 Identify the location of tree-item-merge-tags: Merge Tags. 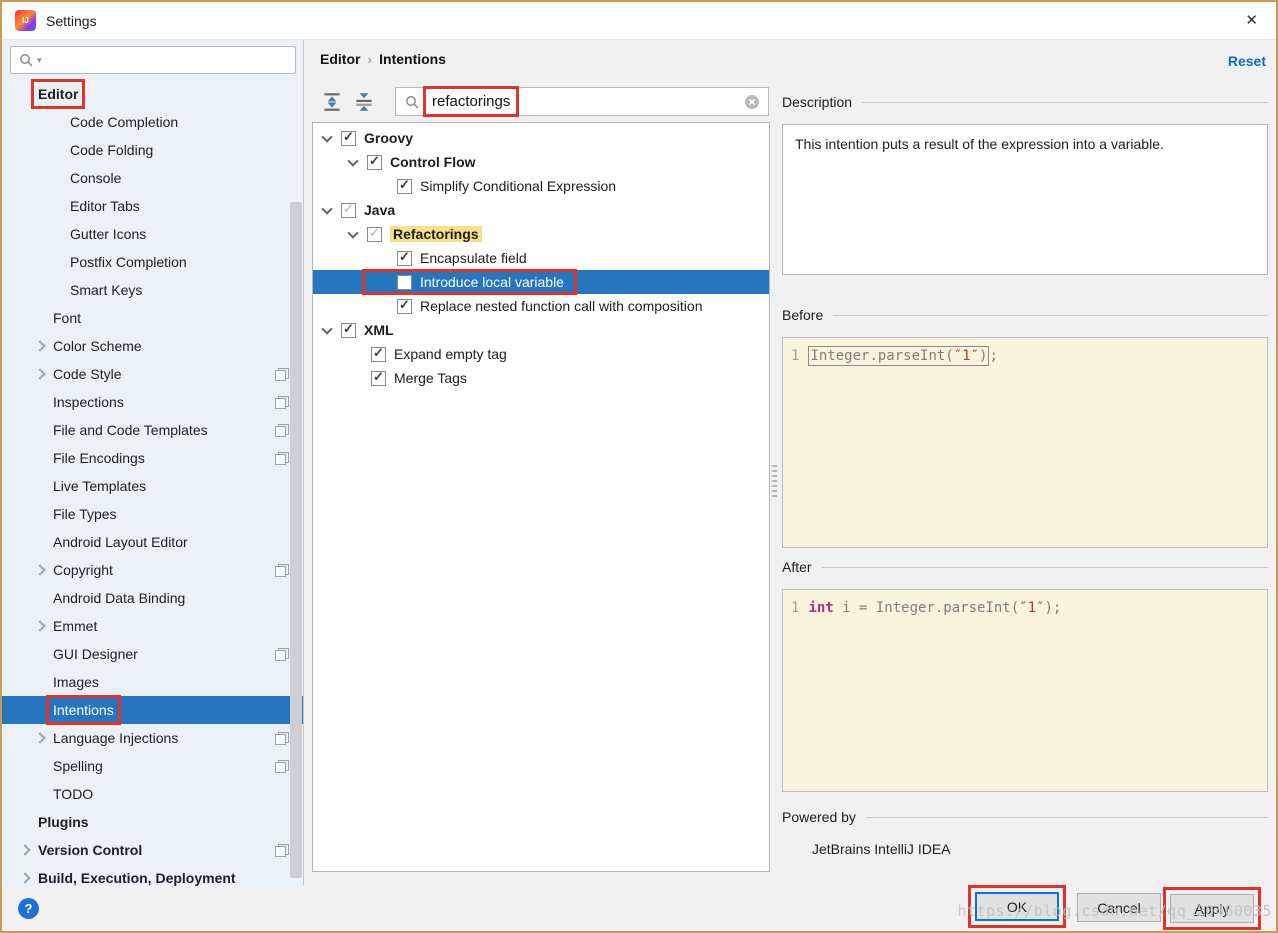
(541, 378).